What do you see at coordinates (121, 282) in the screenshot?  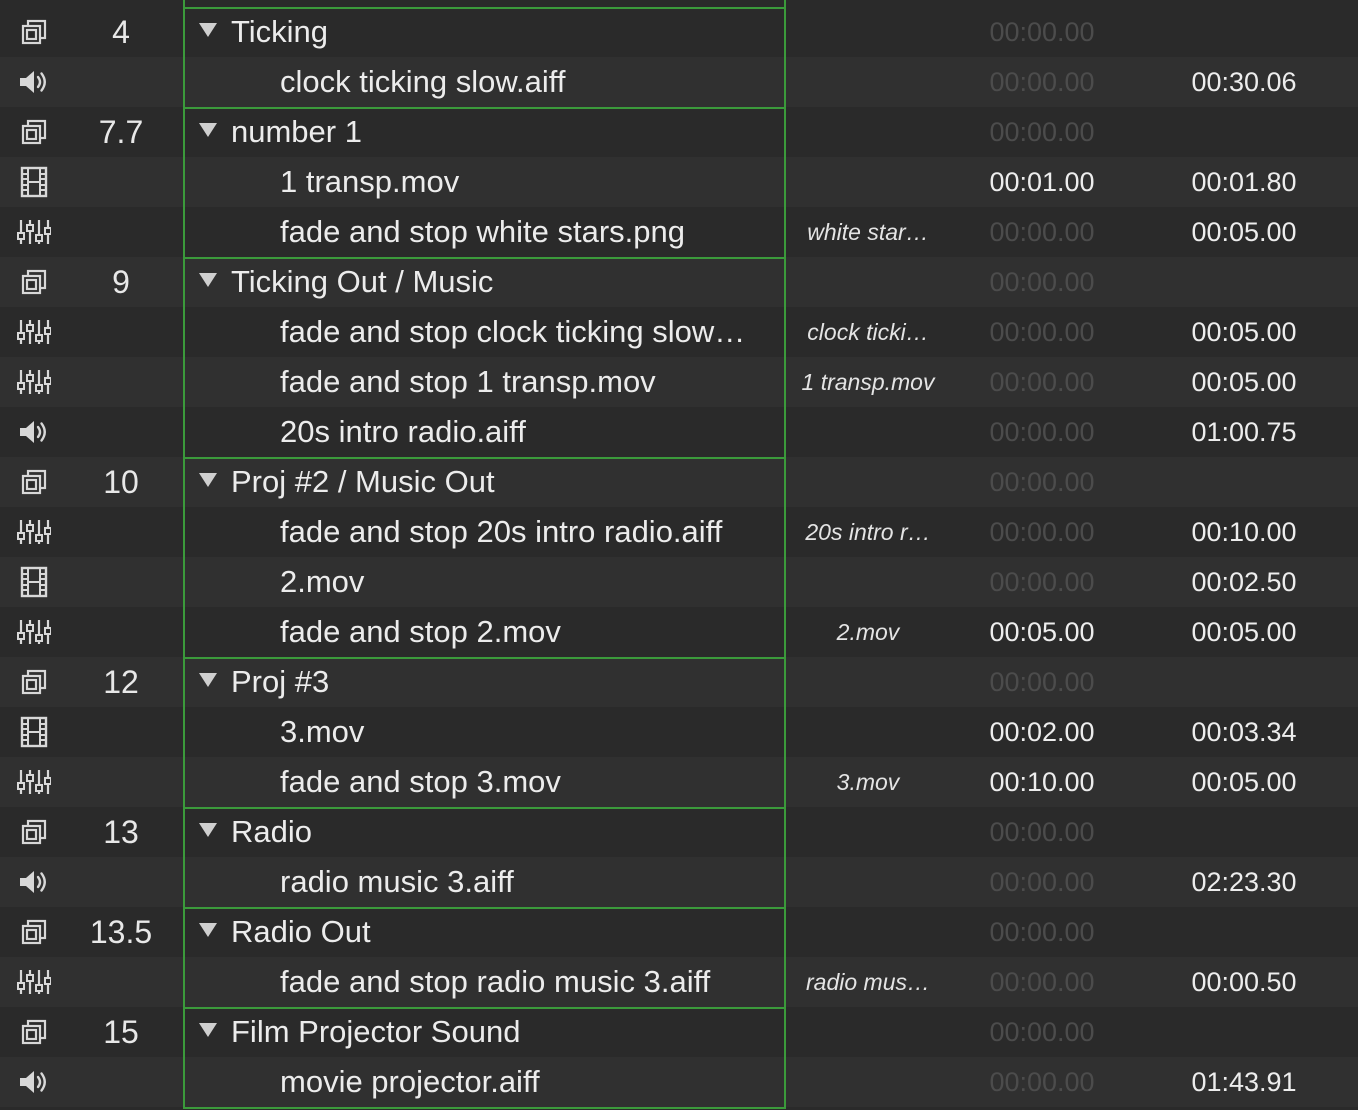 I see `cue-number: 9` at bounding box center [121, 282].